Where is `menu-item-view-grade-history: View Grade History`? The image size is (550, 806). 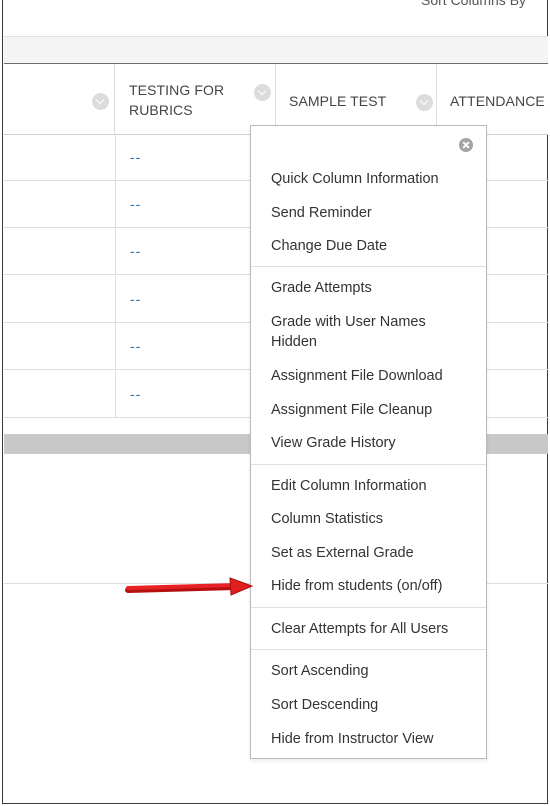 menu-item-view-grade-history: View Grade History is located at coordinates (333, 443).